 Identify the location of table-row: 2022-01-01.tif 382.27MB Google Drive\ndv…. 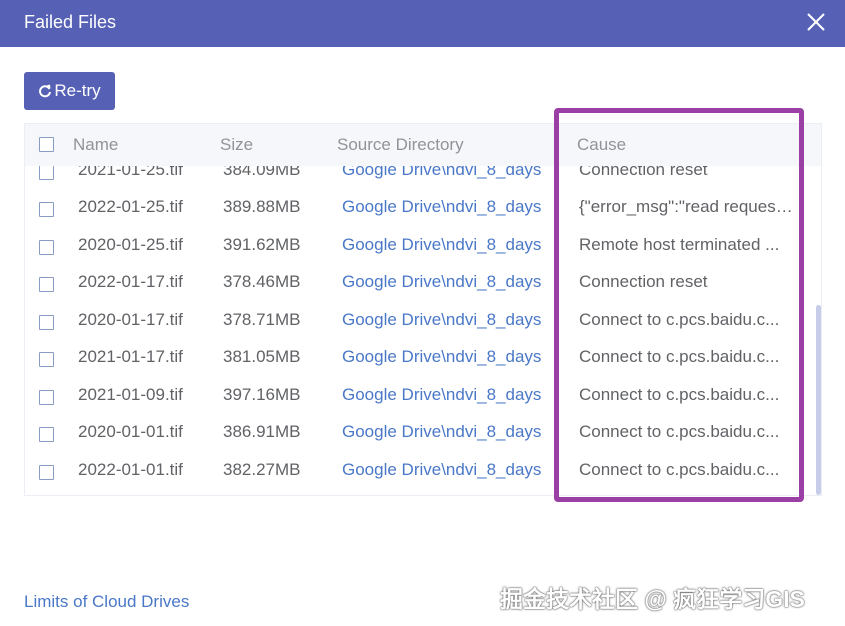
(423, 470).